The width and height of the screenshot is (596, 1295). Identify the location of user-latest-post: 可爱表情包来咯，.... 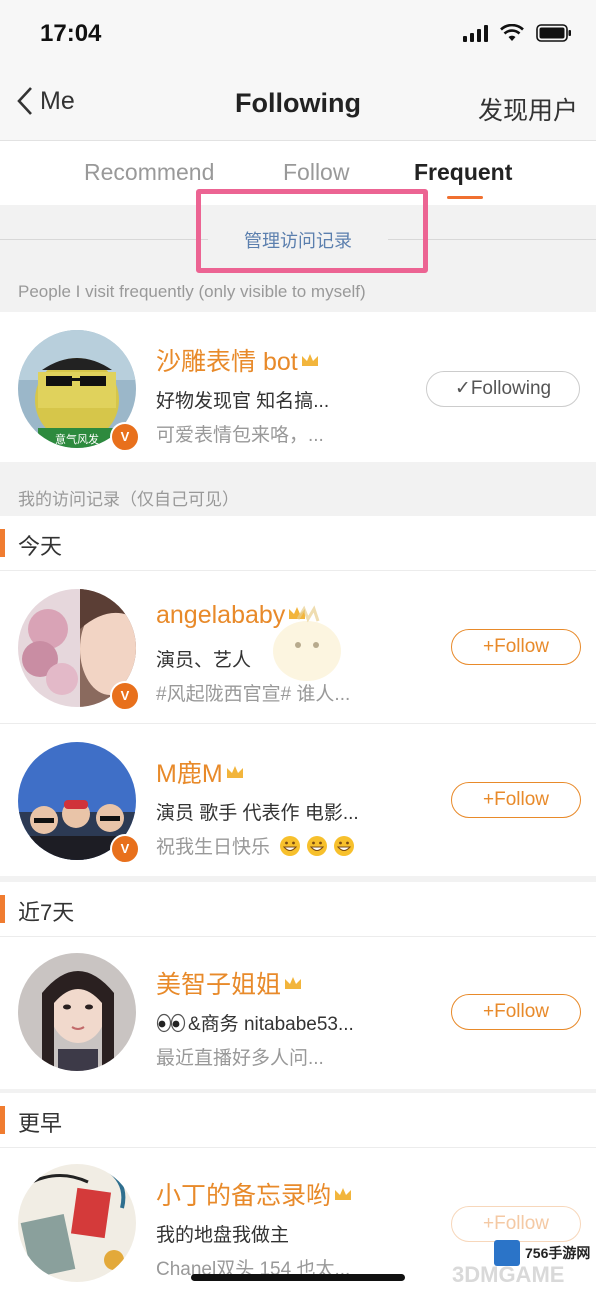
(240, 435).